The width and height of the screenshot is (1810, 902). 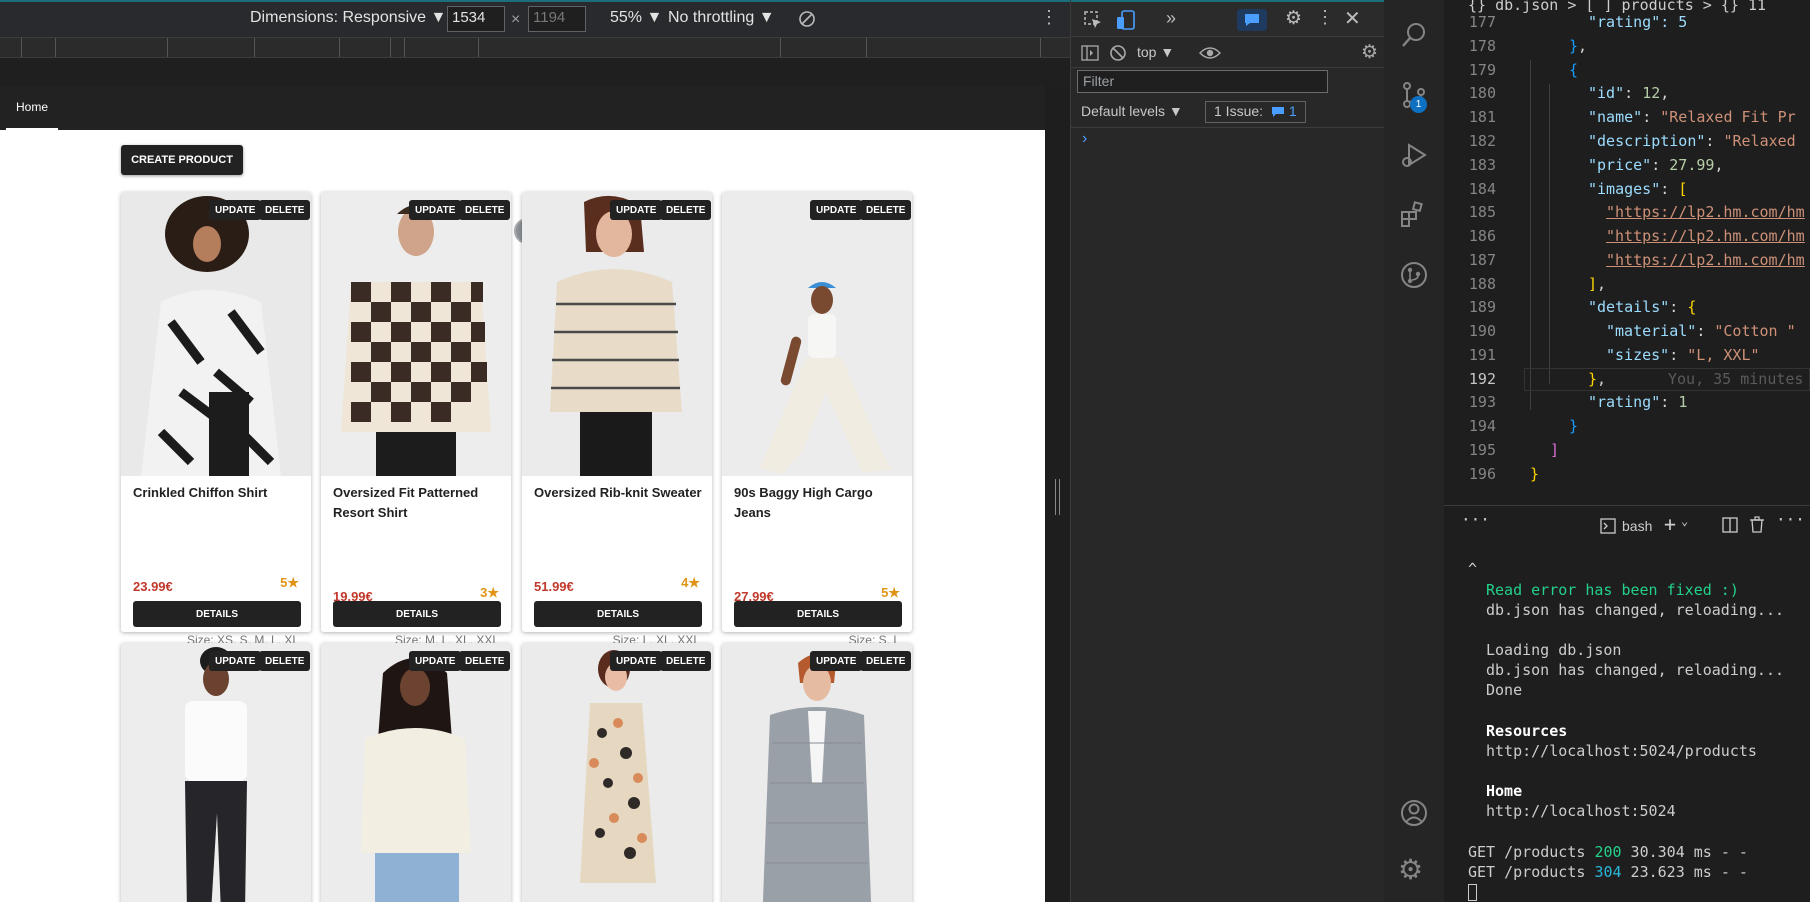 I want to click on inspect-element-icon, so click(x=1093, y=20).